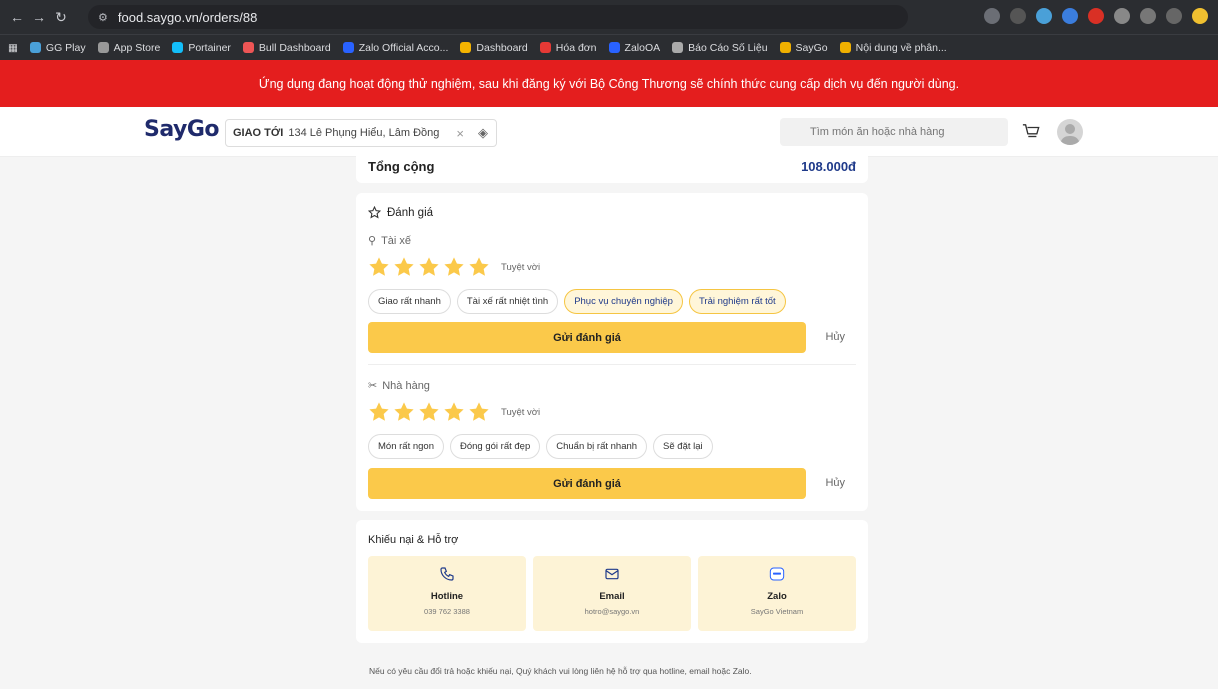 The height and width of the screenshot is (689, 1218). Describe the element at coordinates (103, 17) in the screenshot. I see `site-settings-icon: ⚙` at that location.